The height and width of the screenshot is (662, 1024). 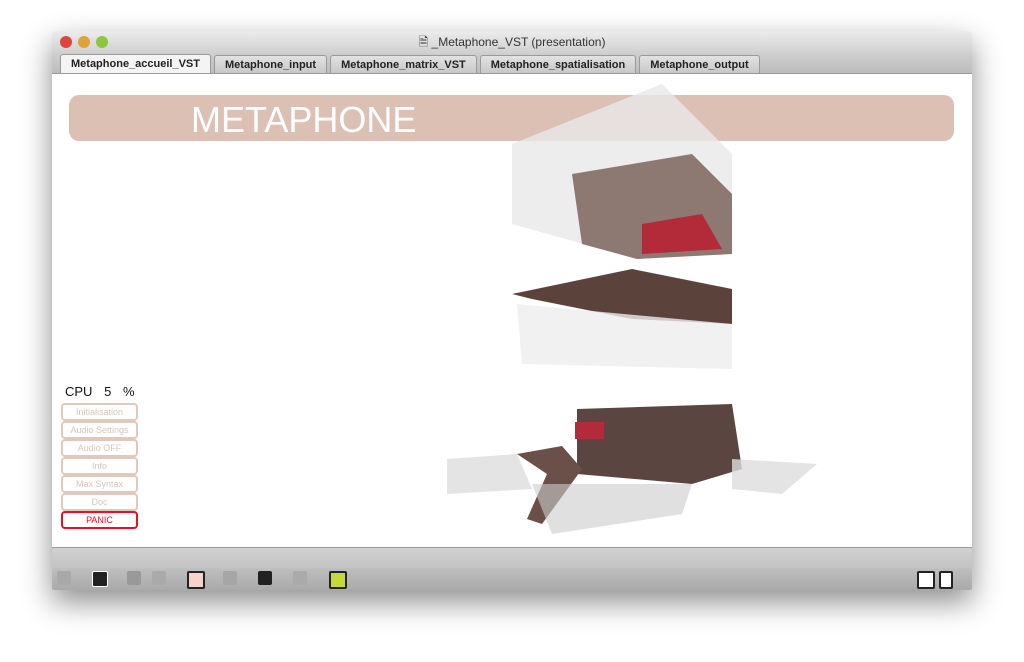 I want to click on audio-off-button: Audio OFF, so click(x=99, y=448).